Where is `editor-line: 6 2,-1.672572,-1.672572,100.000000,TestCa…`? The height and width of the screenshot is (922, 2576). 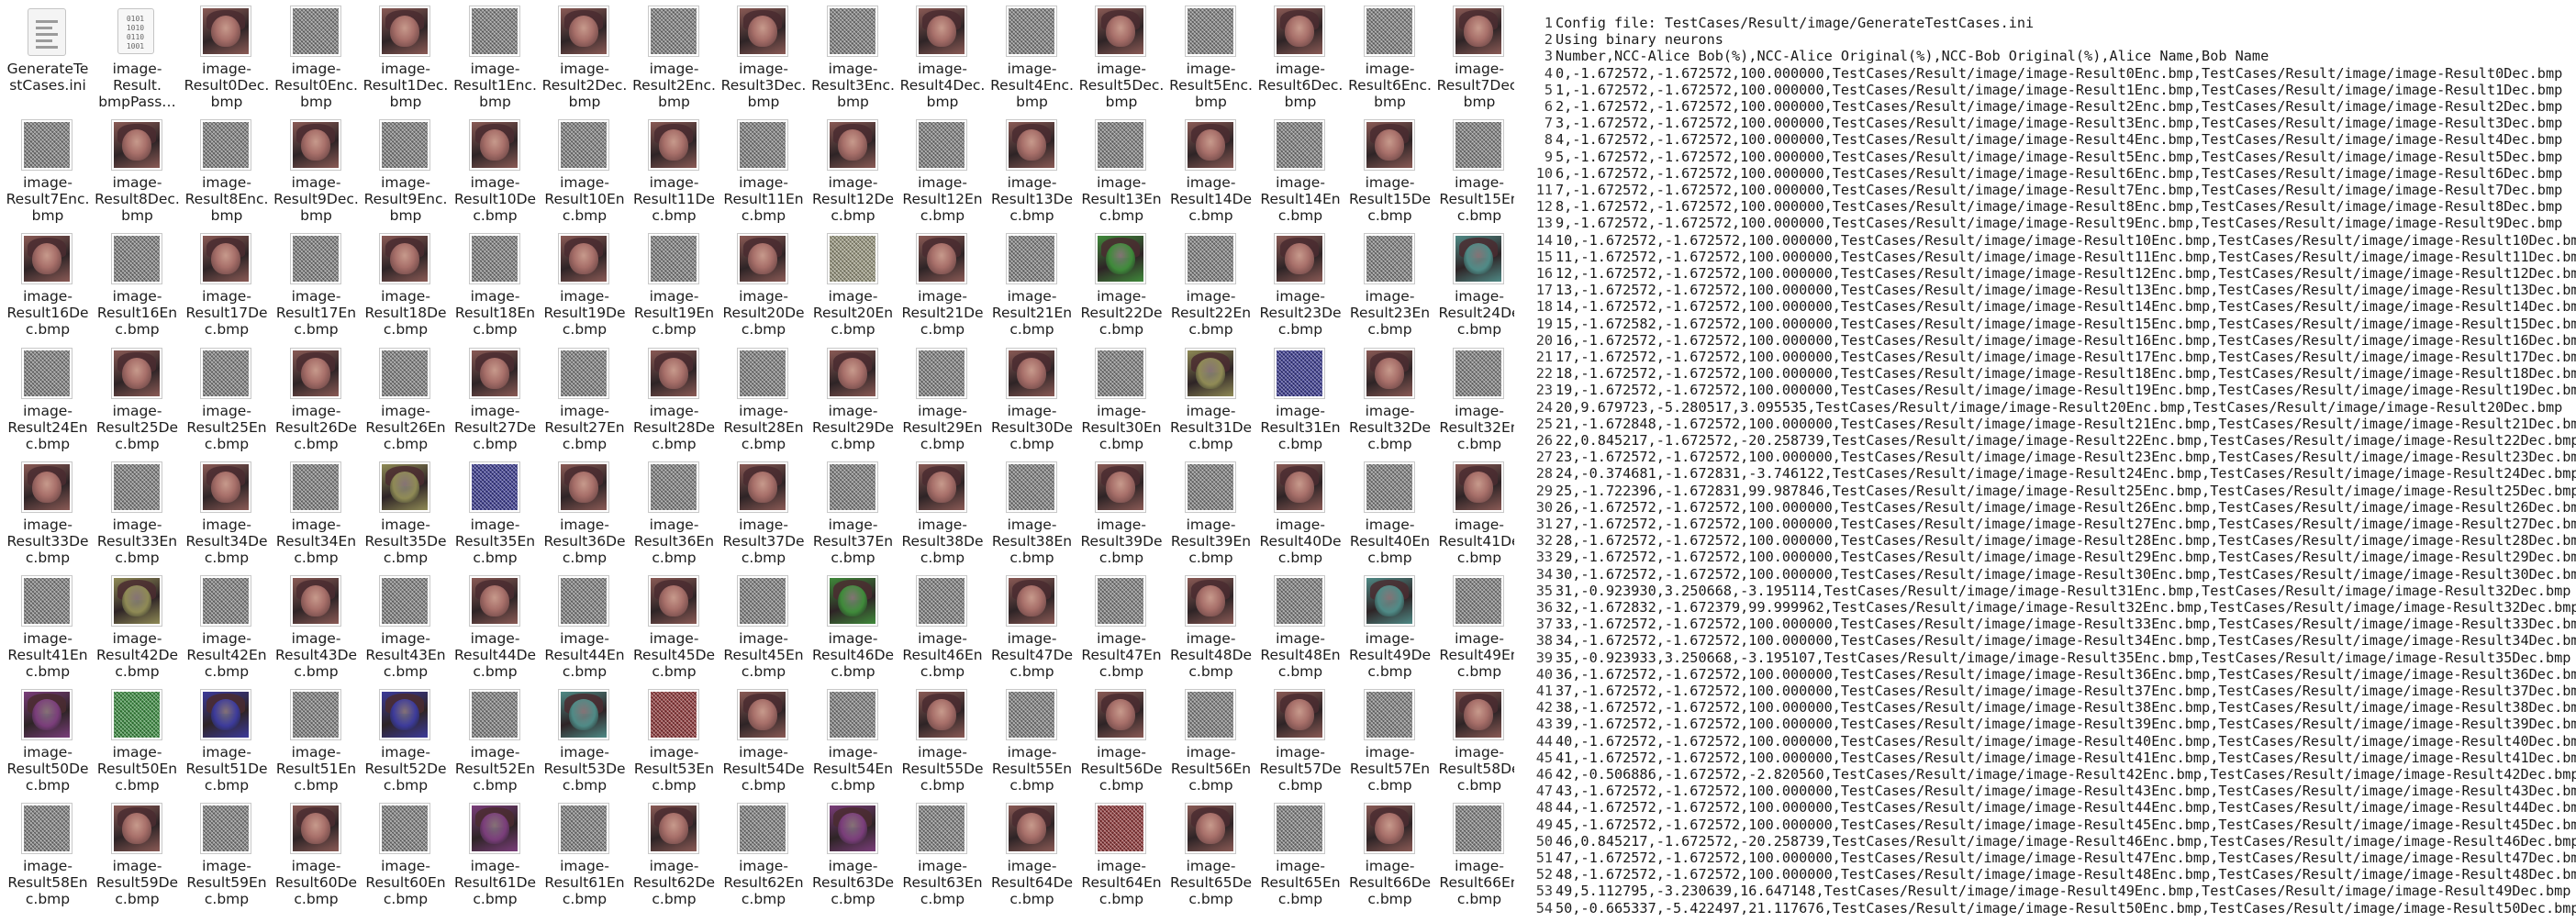
editor-line: 6 2,-1.672572,-1.672572,100.000000,TestCa… is located at coordinates (2049, 106).